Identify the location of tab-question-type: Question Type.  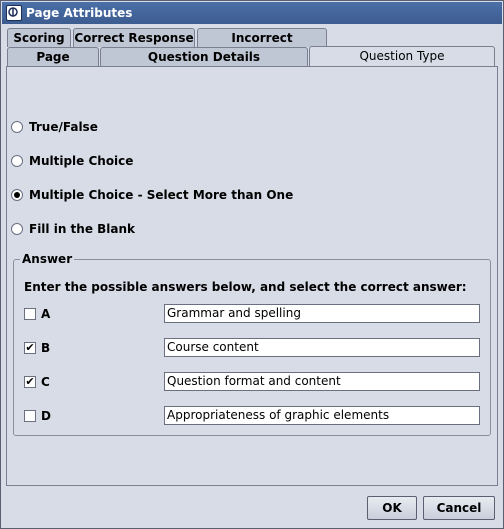
(402, 57).